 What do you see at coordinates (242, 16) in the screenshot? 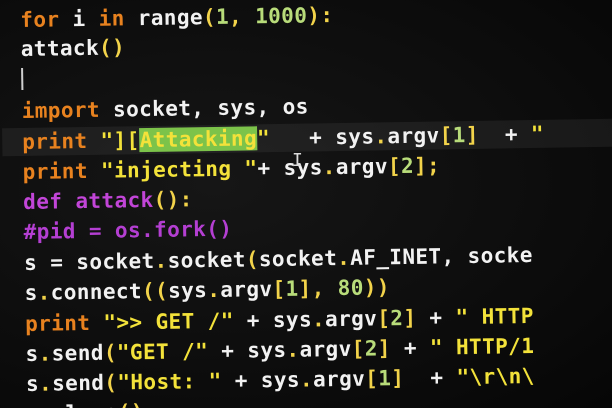
I see `code-token: ,` at bounding box center [242, 16].